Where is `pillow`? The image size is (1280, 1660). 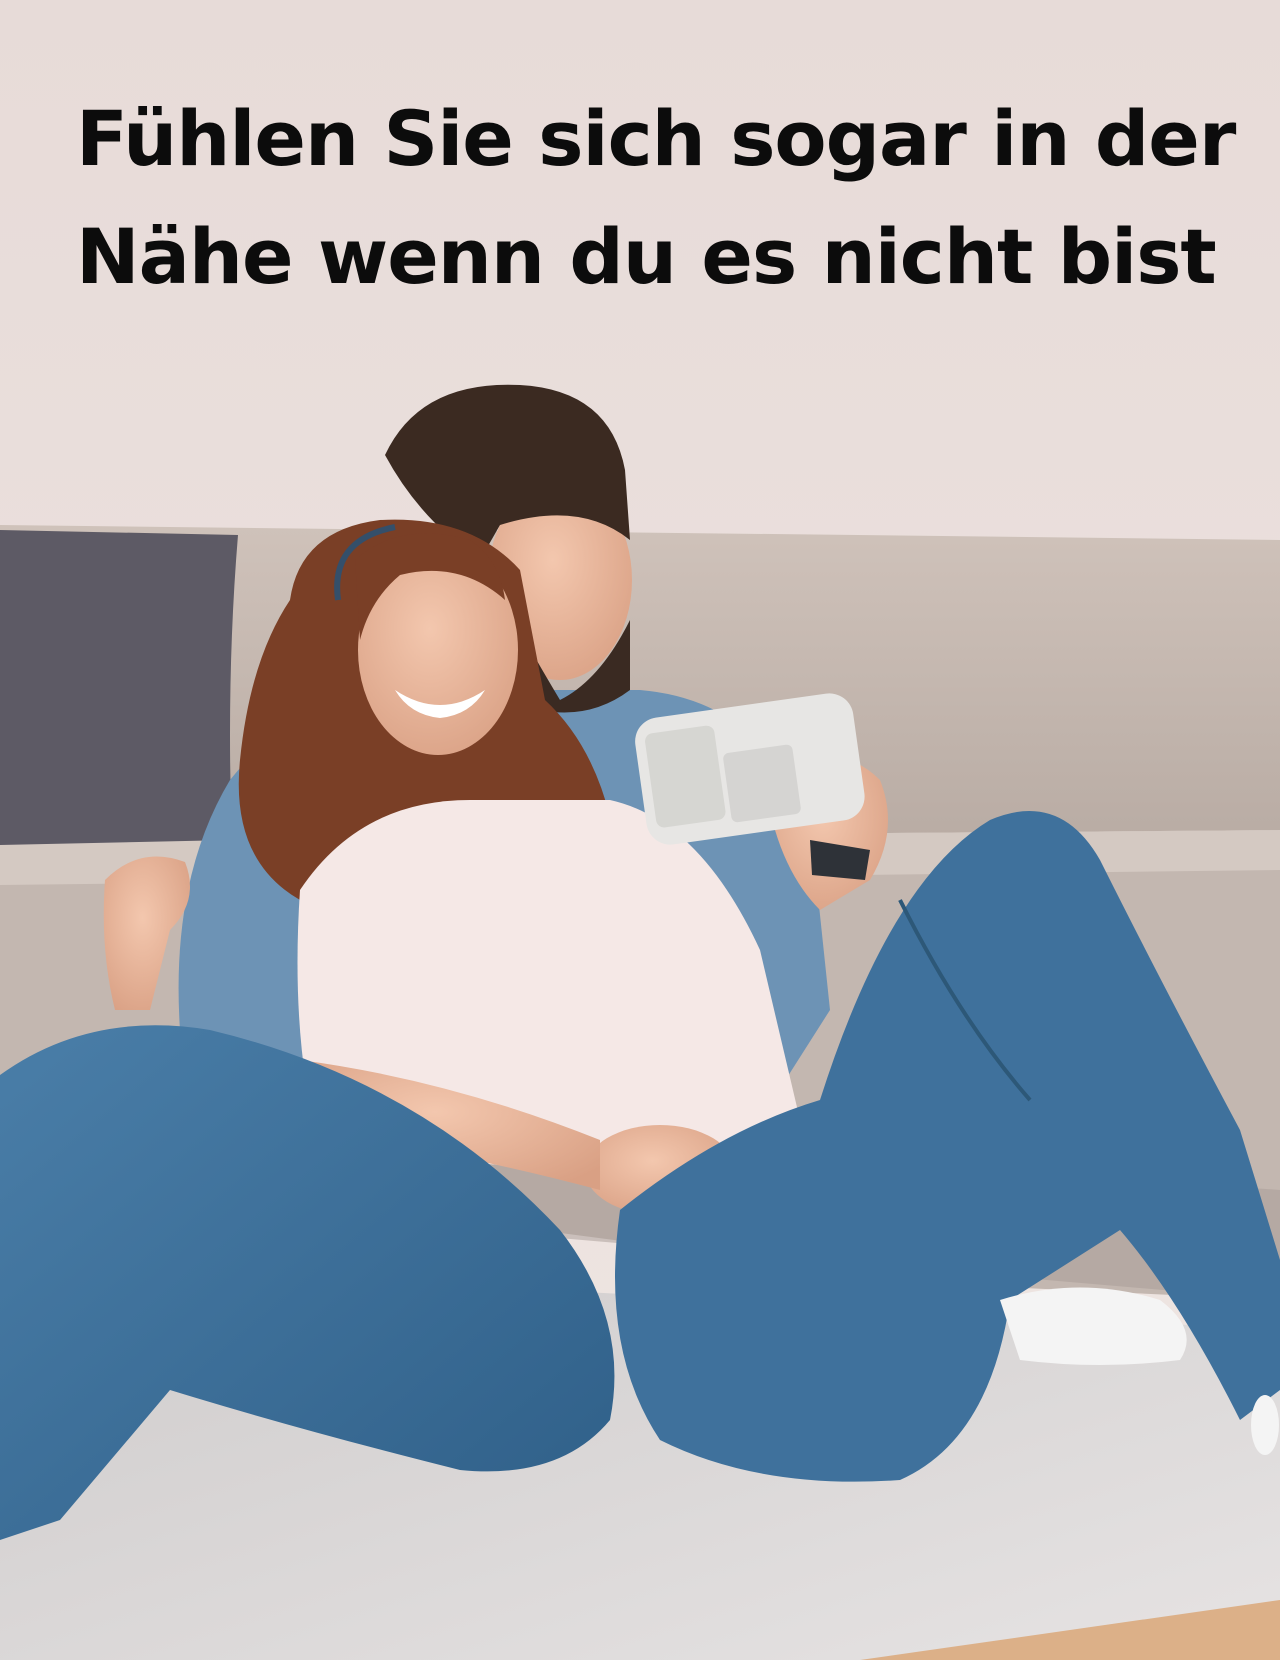 pillow is located at coordinates (119, 687).